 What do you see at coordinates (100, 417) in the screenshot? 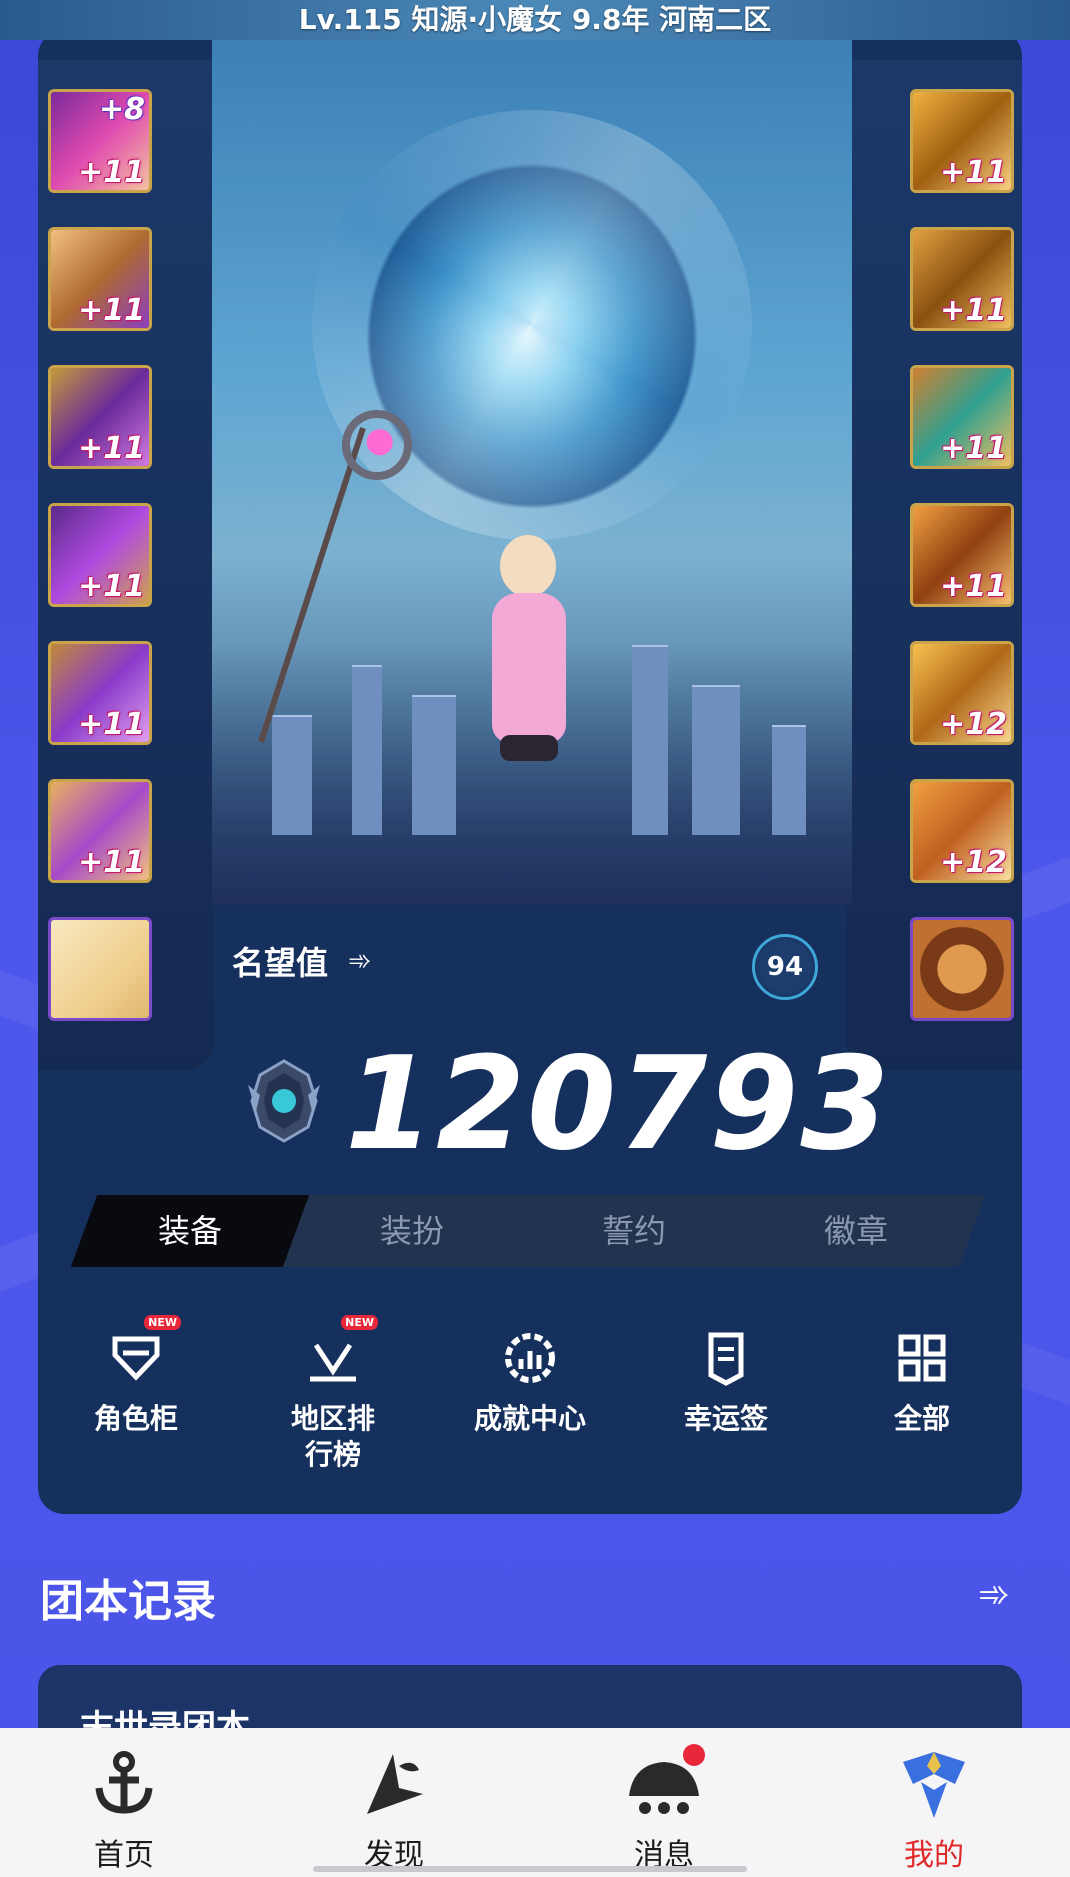
I see `equipment-slot-left-3: +11` at bounding box center [100, 417].